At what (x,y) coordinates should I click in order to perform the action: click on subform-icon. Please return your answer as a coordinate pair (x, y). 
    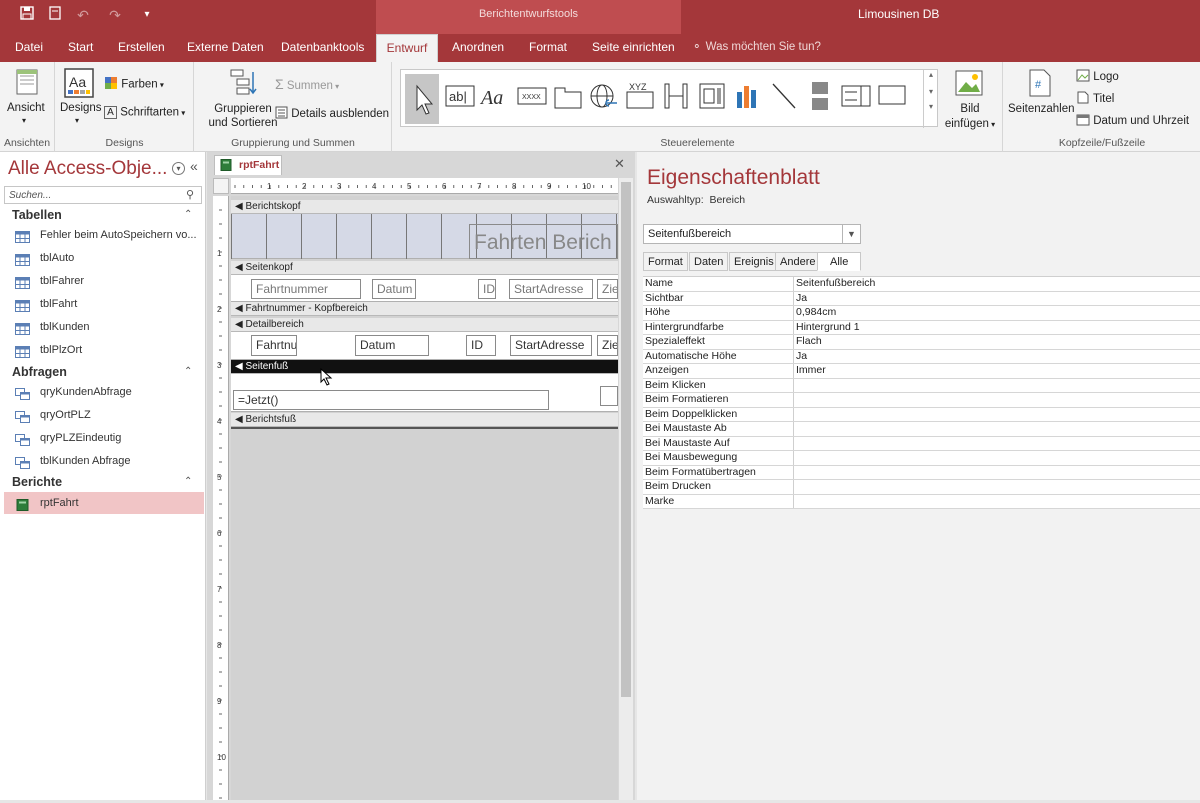
    Looking at the image, I should click on (712, 96).